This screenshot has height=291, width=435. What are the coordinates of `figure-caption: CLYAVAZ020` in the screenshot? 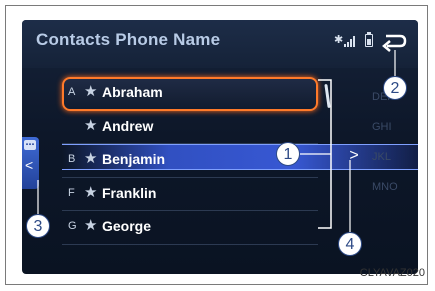 It's located at (392, 273).